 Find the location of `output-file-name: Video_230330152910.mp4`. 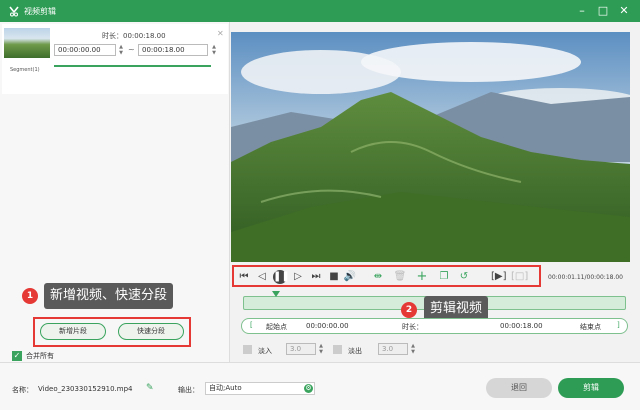

output-file-name: Video_230330152910.mp4 is located at coordinates (85, 389).